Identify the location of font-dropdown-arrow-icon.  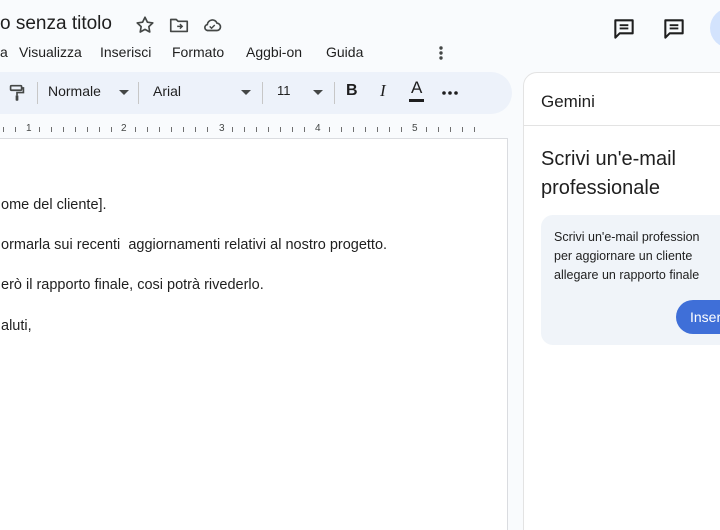
(246, 92).